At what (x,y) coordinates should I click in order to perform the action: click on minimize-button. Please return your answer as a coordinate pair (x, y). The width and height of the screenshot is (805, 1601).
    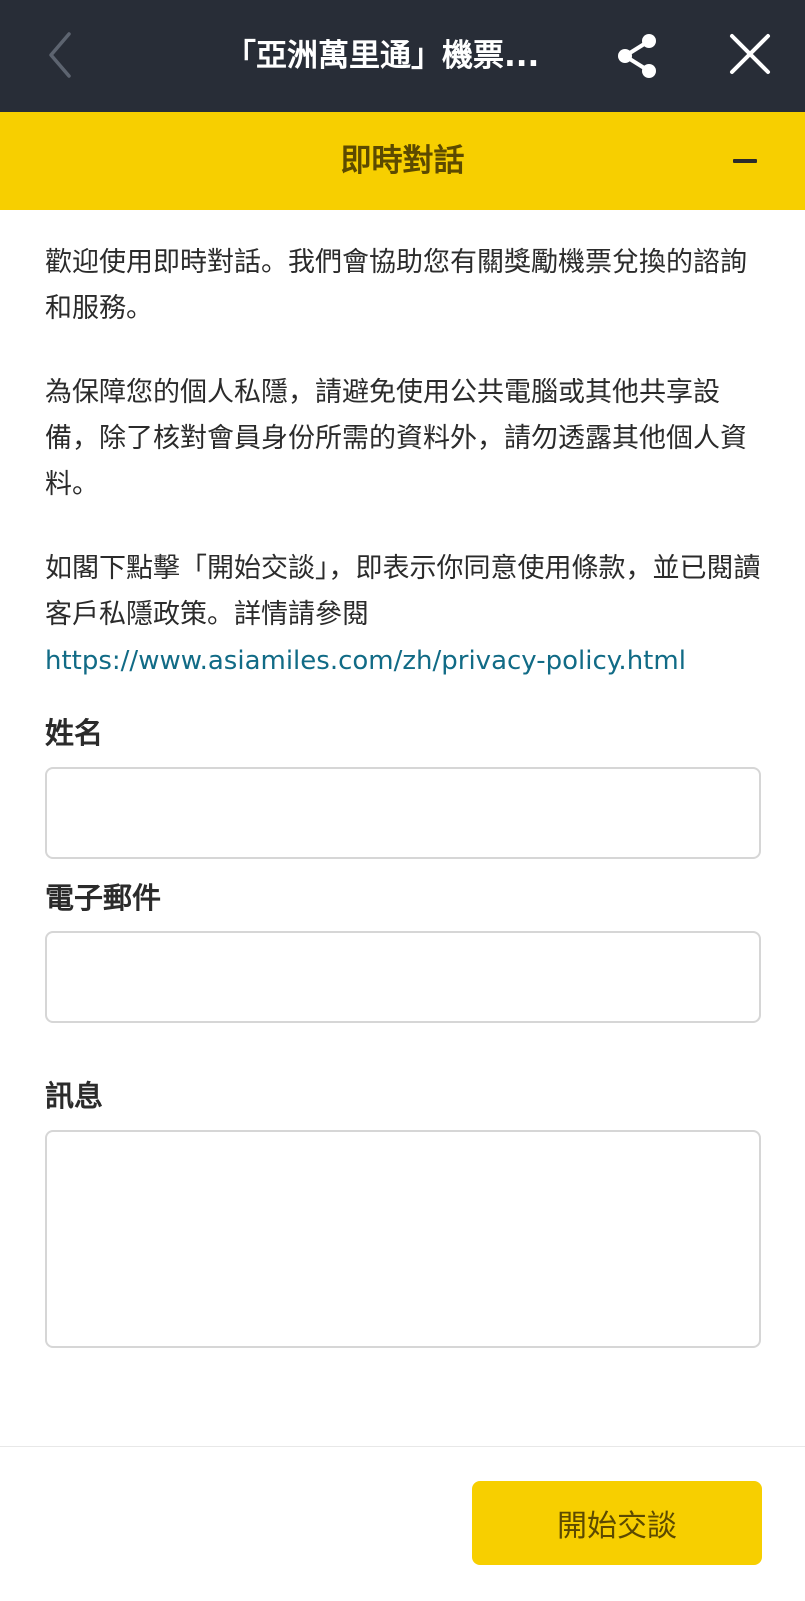
    Looking at the image, I should click on (745, 161).